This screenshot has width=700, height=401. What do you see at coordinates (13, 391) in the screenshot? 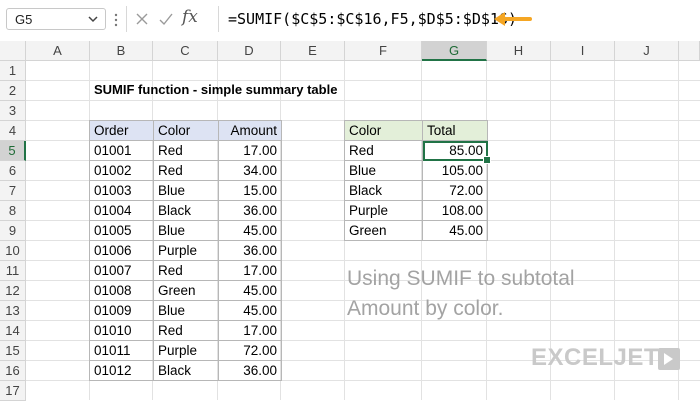
I see `row-header-17: 17` at bounding box center [13, 391].